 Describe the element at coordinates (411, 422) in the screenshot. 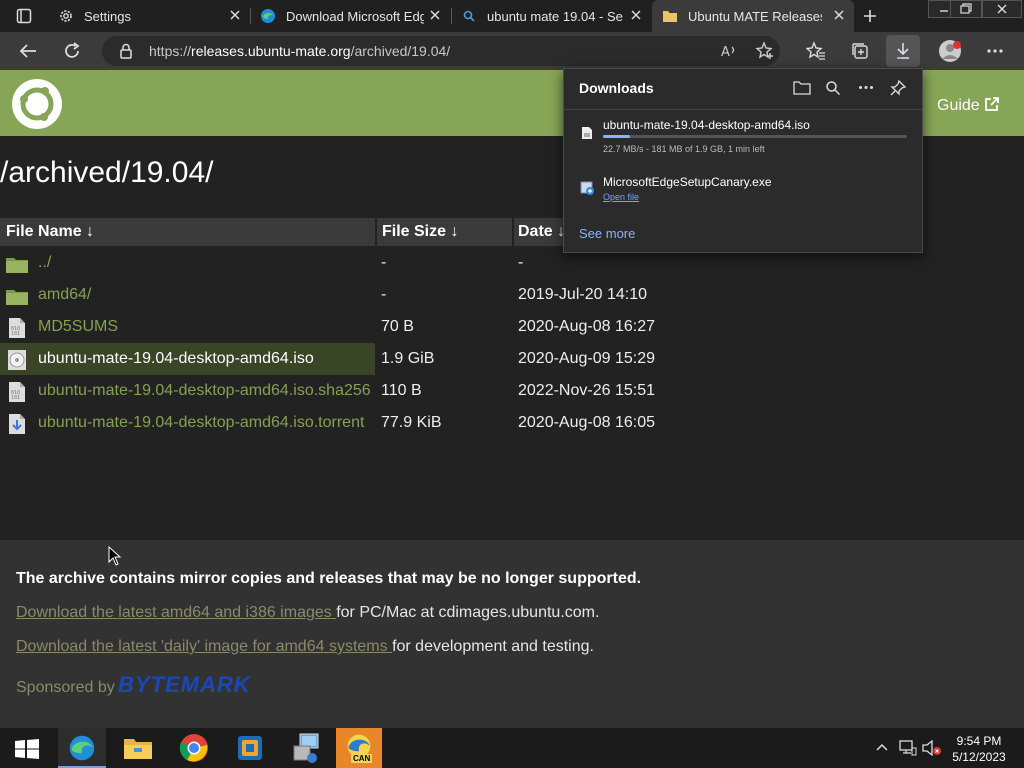

I see `file-size: 77.9 KiB` at that location.